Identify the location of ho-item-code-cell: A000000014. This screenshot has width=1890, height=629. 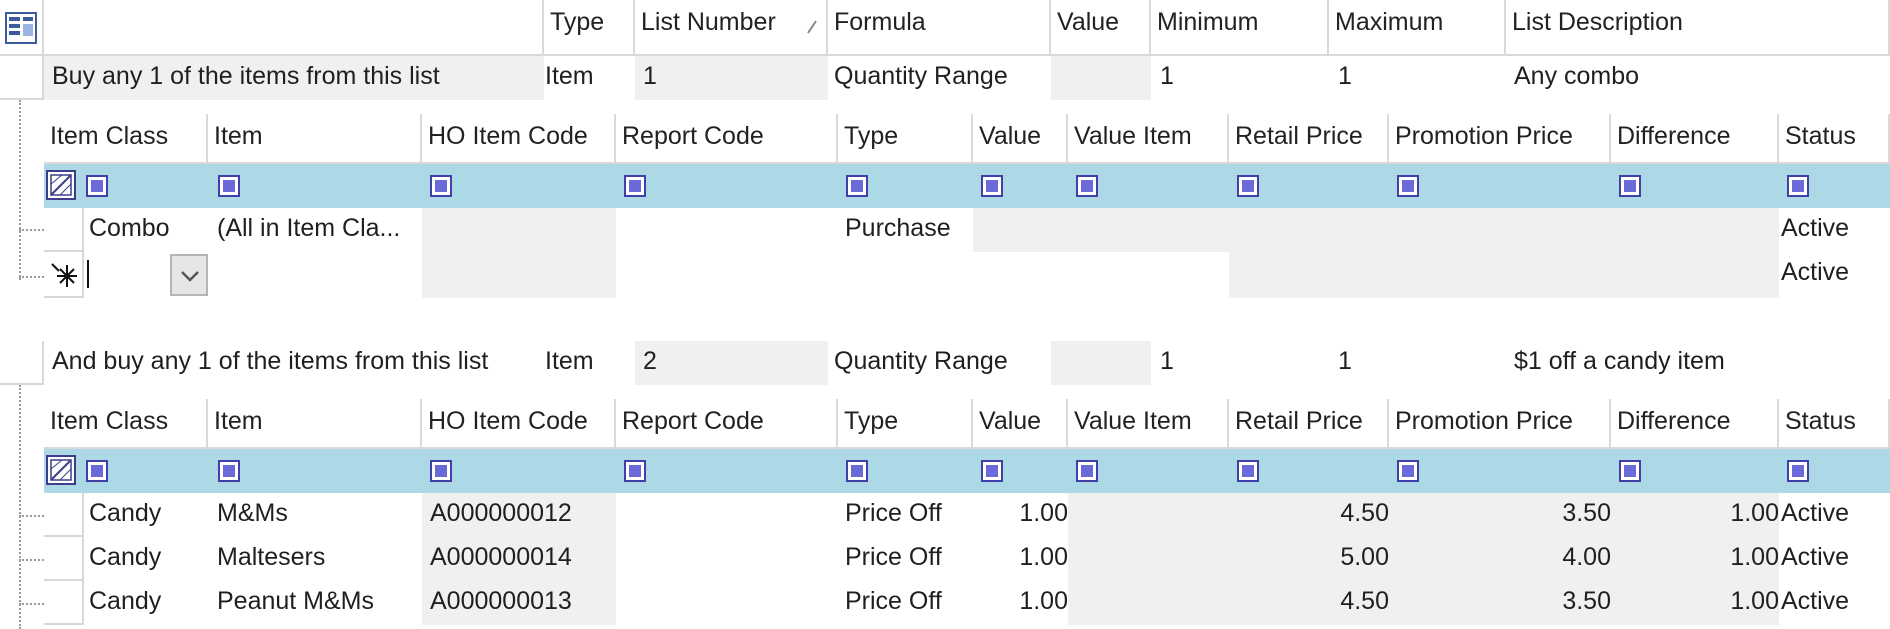
(519, 559).